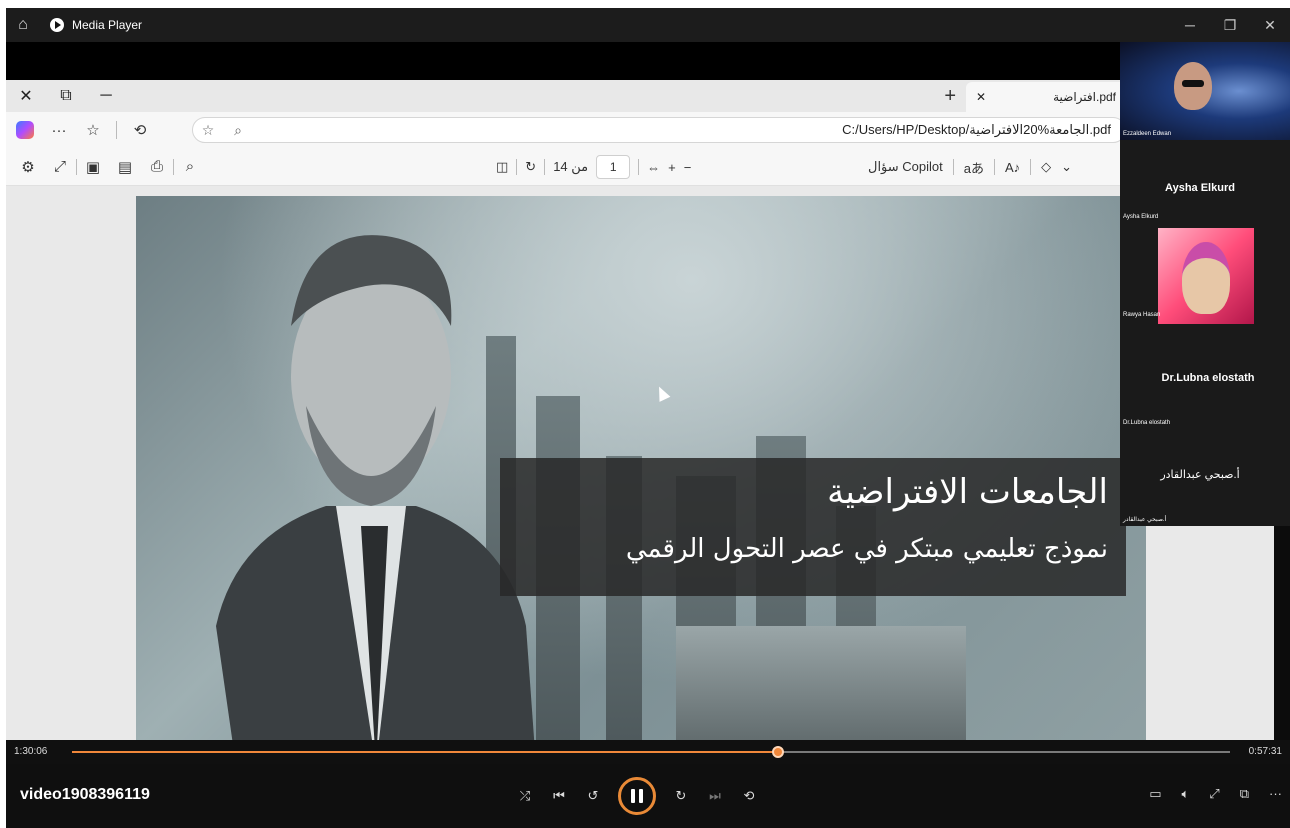 The width and height of the screenshot is (1290, 828). I want to click on pdf-toolbar-right: سؤال Copilot aあ A♪ ◇ ⌄, so click(970, 167).